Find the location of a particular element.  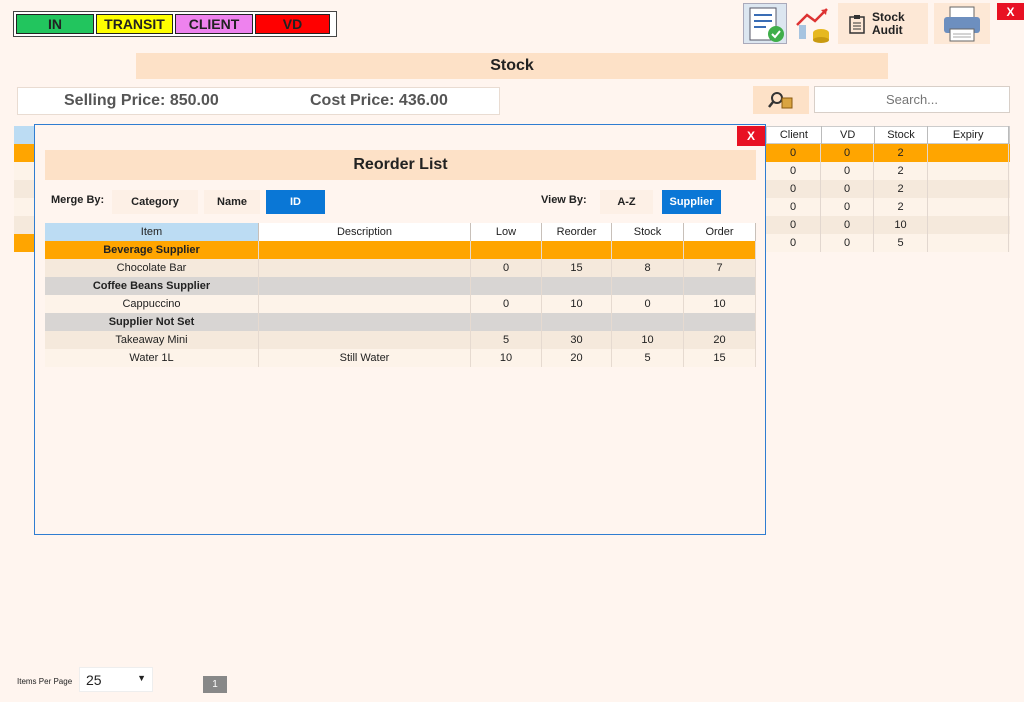

supplier-group-row: Supplier Not Set is located at coordinates (400, 322).